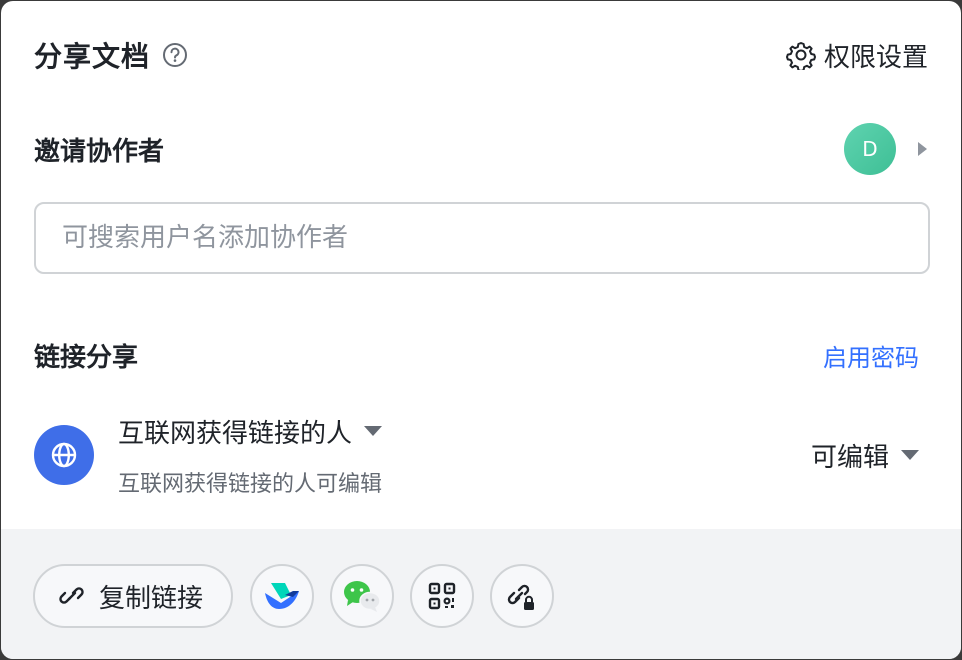 This screenshot has width=962, height=660. I want to click on link-scope-row: 互联网获得链接的人 互联网获得链接的人可编辑 可编辑, so click(476, 455).